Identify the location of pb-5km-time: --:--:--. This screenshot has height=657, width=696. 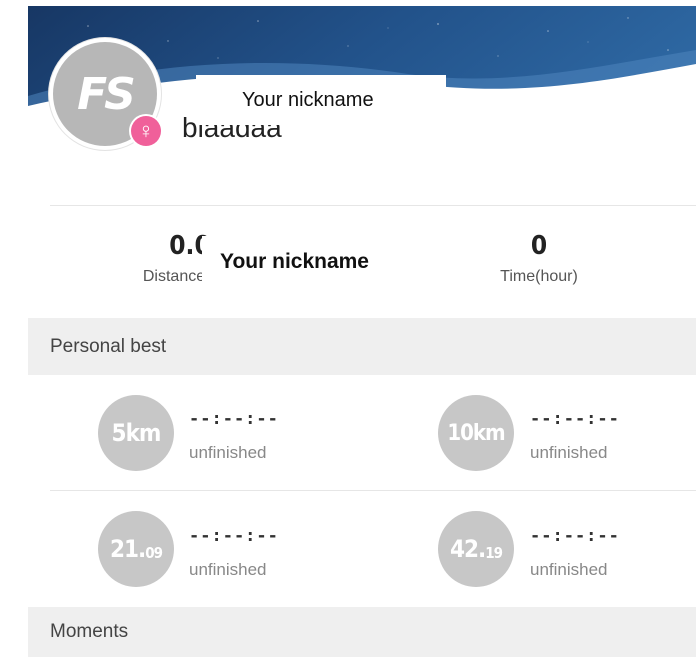
(234, 419).